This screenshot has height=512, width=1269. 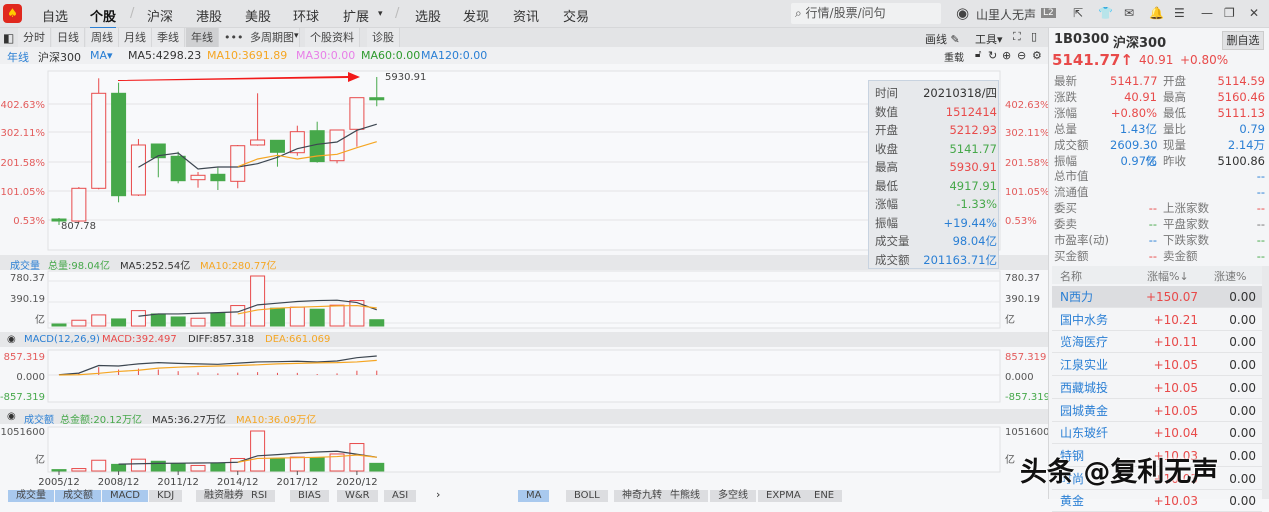 What do you see at coordinates (886, 111) in the screenshot?
I see `tooltip-label: 数值` at bounding box center [886, 111].